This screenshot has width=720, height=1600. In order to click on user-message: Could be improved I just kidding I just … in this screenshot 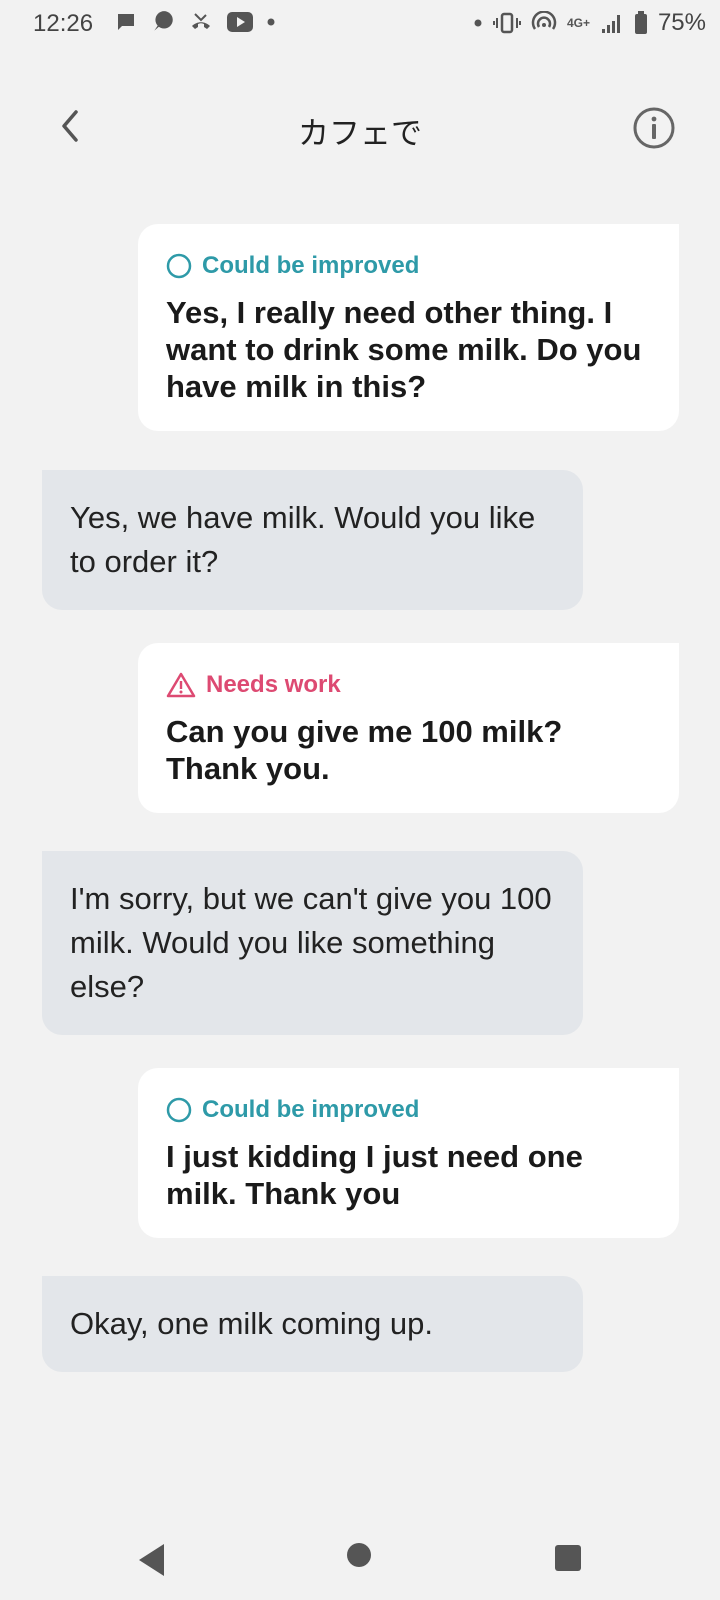, I will do `click(408, 1153)`.